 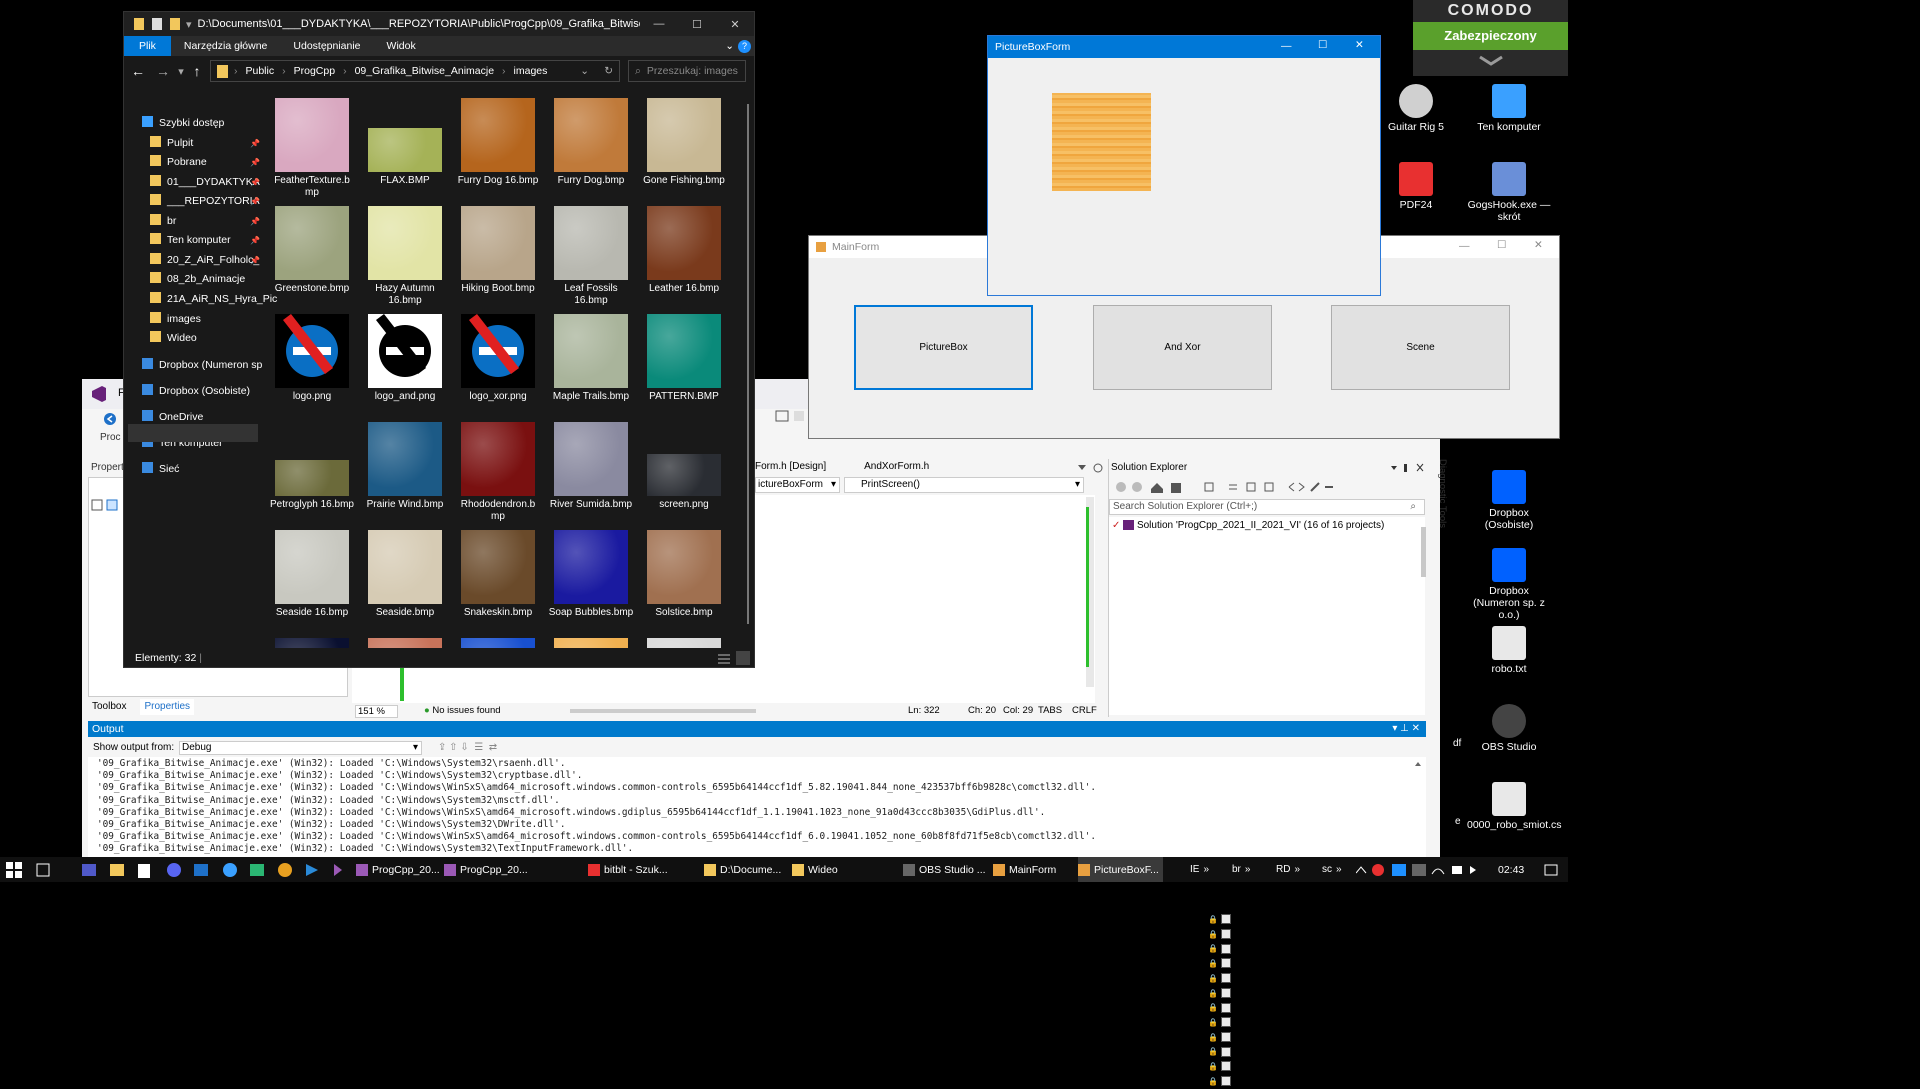 What do you see at coordinates (1509, 500) in the screenshot?
I see `desktop-icon: Dropbox (Osobiste)` at bounding box center [1509, 500].